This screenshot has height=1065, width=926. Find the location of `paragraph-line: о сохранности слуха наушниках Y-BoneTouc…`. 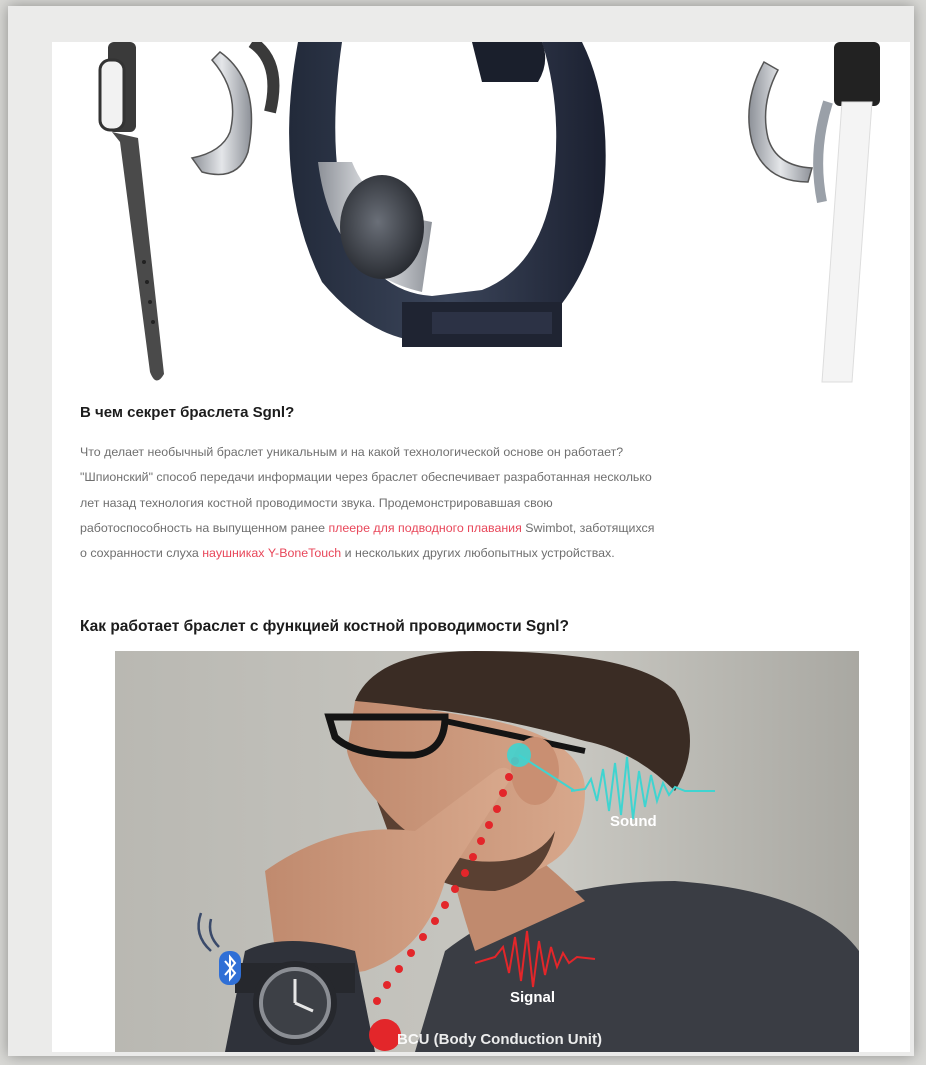

paragraph-line: о сохранности слуха наушниках Y-BoneTouc… is located at coordinates (480, 553).